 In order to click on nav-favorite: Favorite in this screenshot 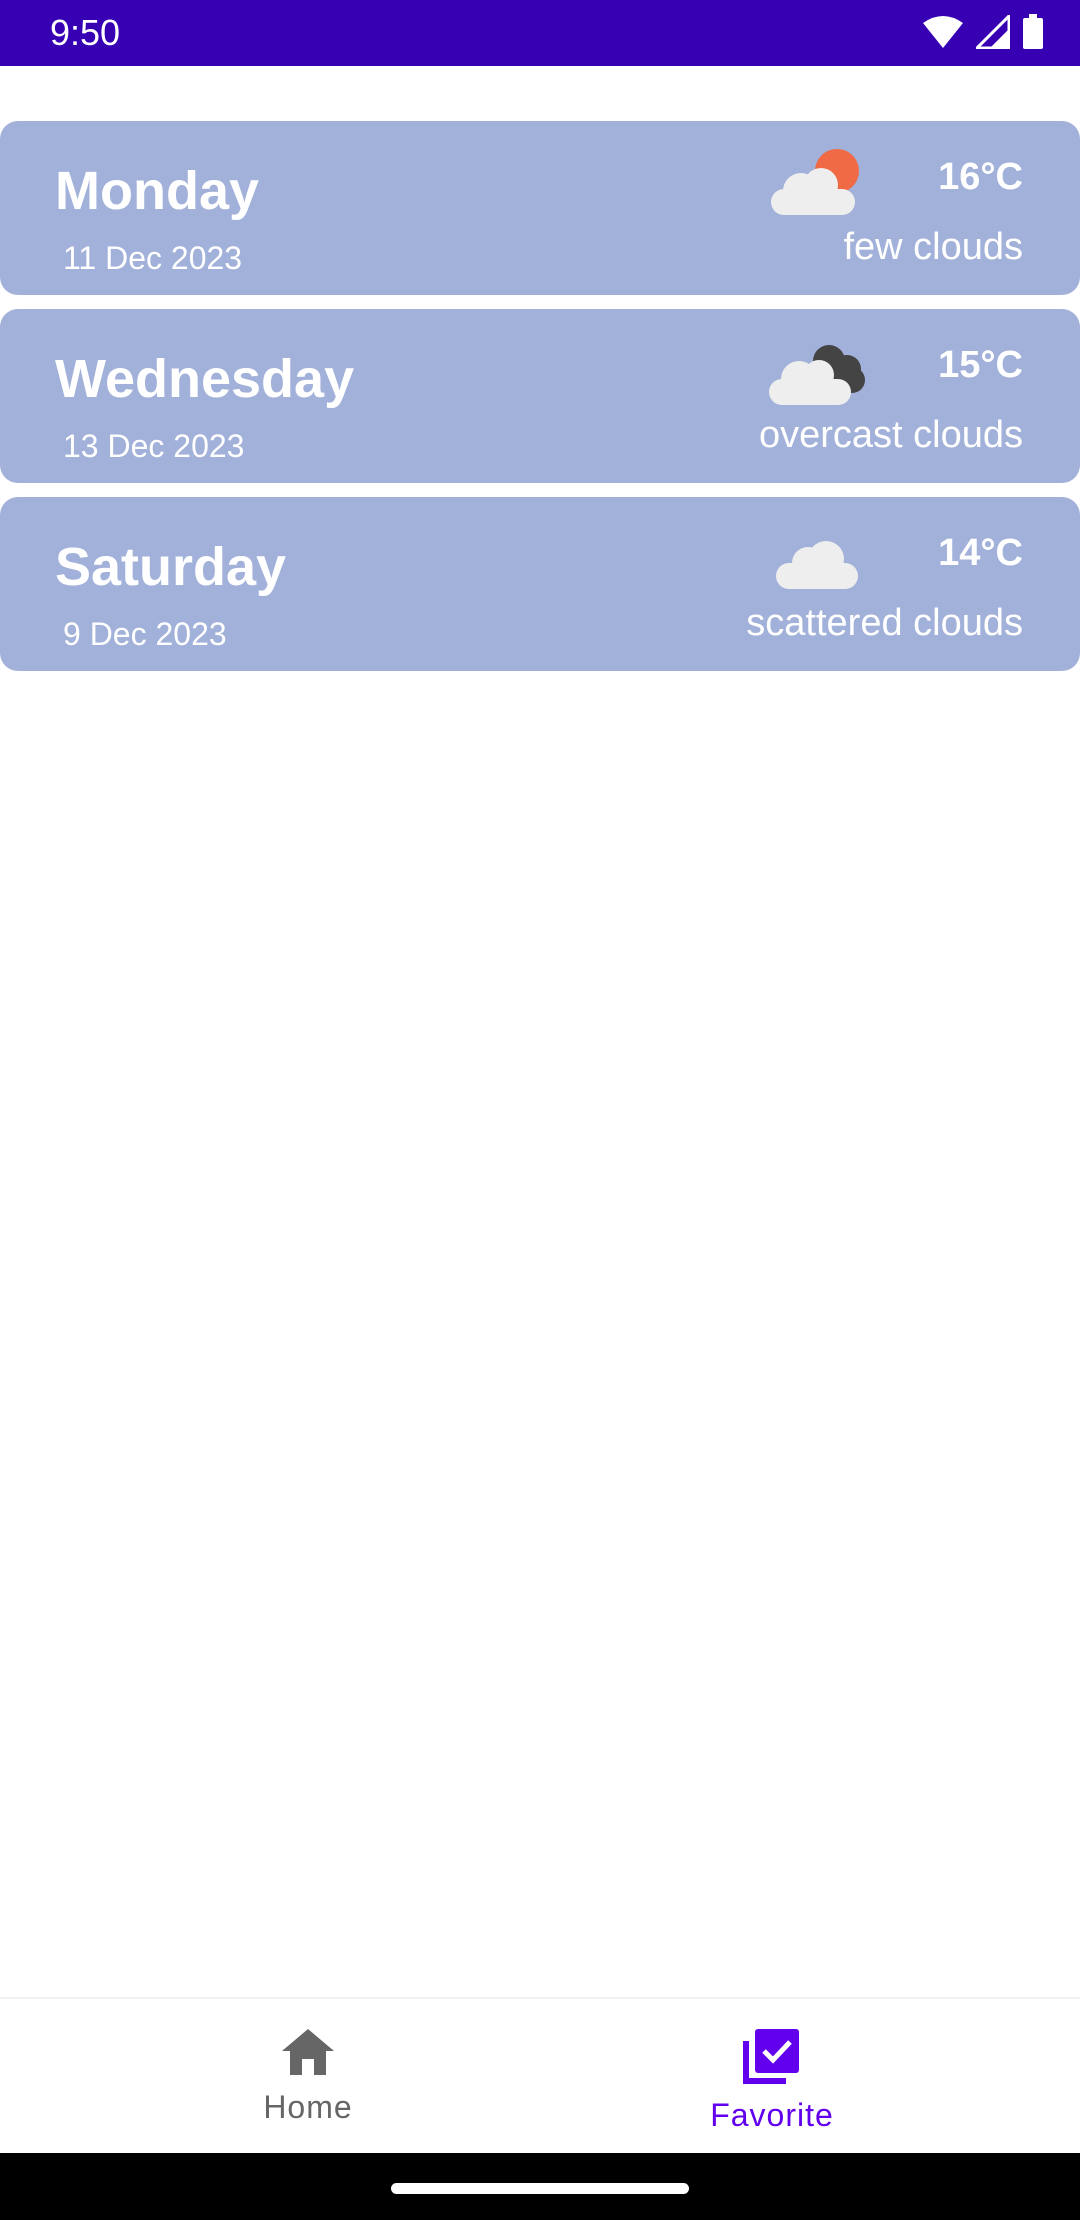, I will do `click(772, 2077)`.